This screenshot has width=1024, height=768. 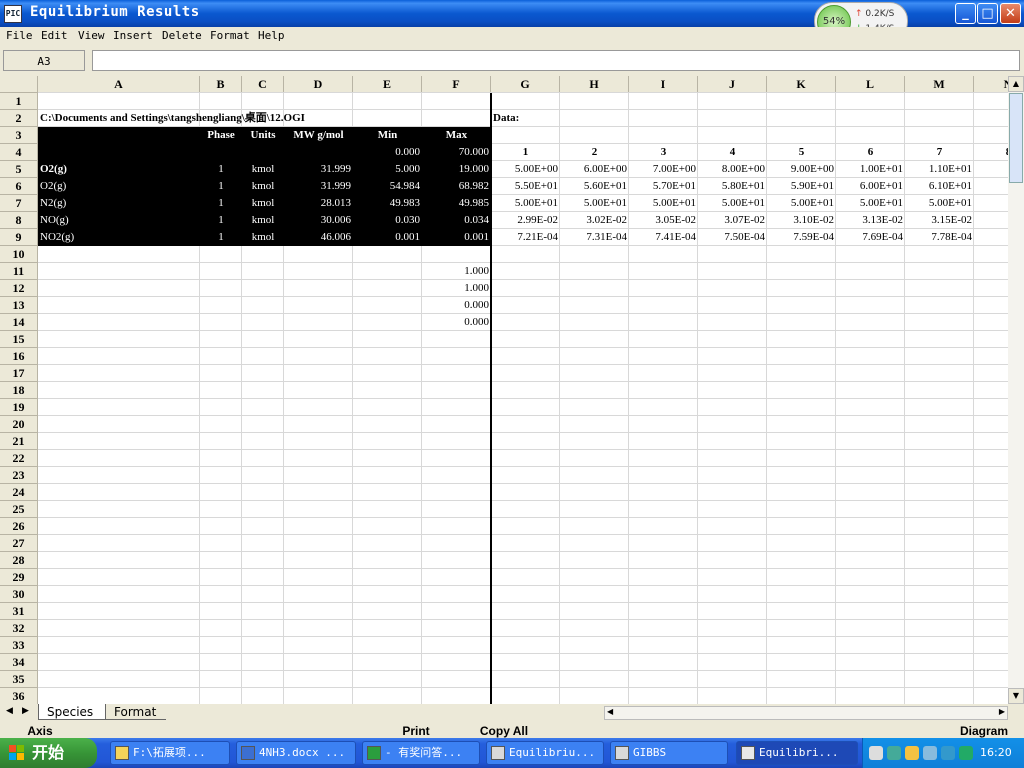 I want to click on select-all-corner, so click(x=19, y=84).